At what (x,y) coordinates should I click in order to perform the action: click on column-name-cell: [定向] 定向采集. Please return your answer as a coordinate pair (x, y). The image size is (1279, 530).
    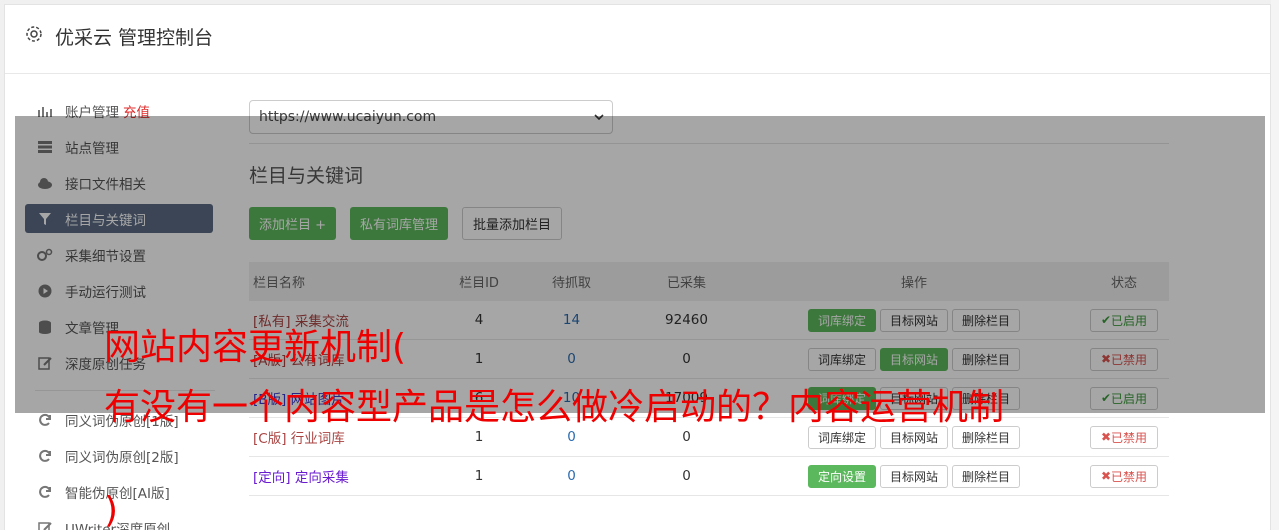
    Looking at the image, I should click on (344, 476).